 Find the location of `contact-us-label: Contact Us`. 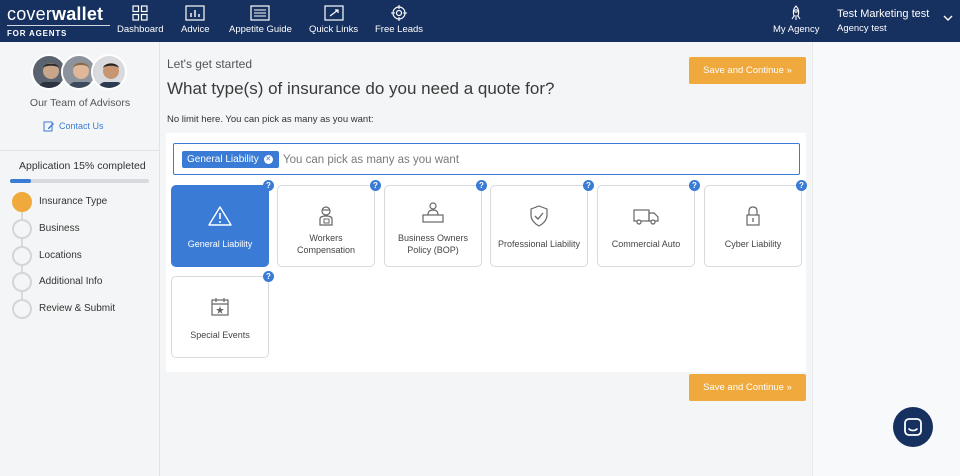

contact-us-label: Contact Us is located at coordinates (81, 126).